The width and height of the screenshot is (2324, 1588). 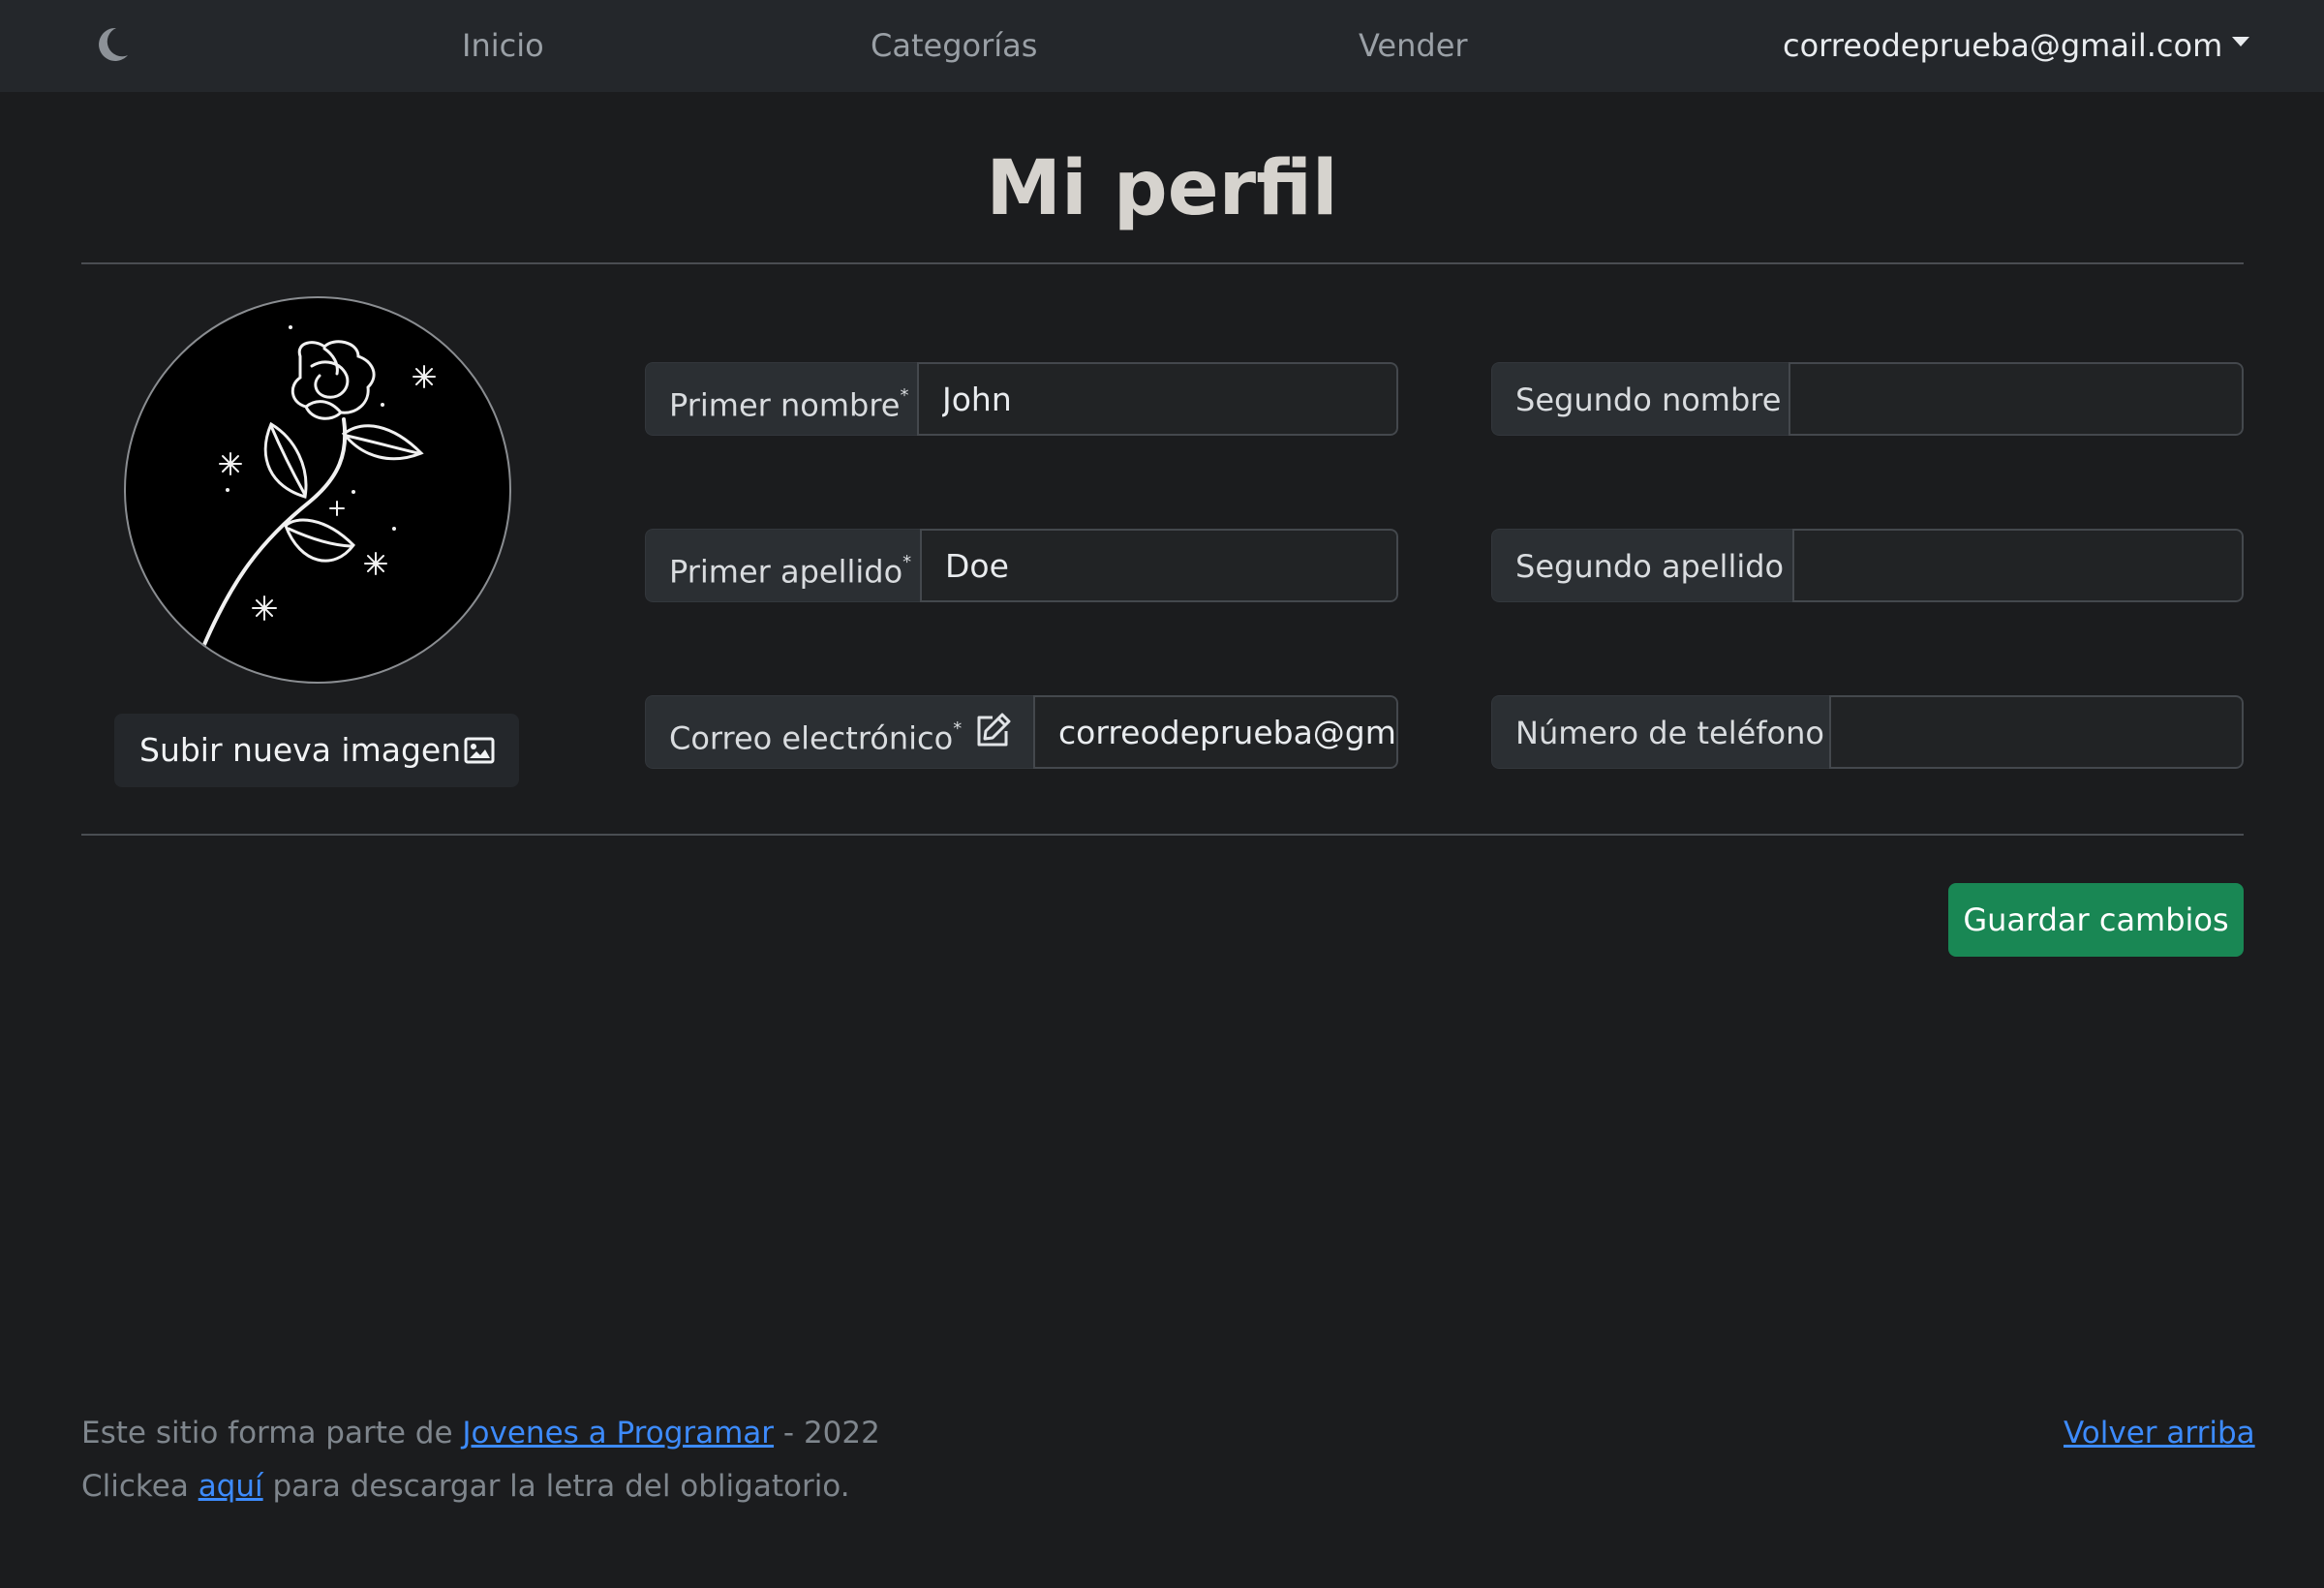 What do you see at coordinates (480, 750) in the screenshot?
I see `image-icon` at bounding box center [480, 750].